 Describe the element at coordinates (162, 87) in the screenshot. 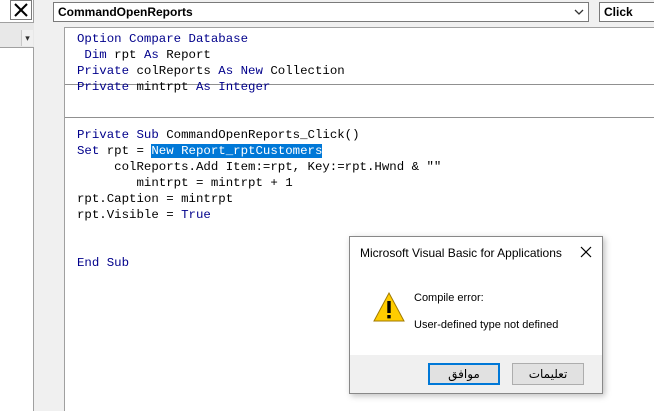

I see `code-text: mintrpt` at that location.